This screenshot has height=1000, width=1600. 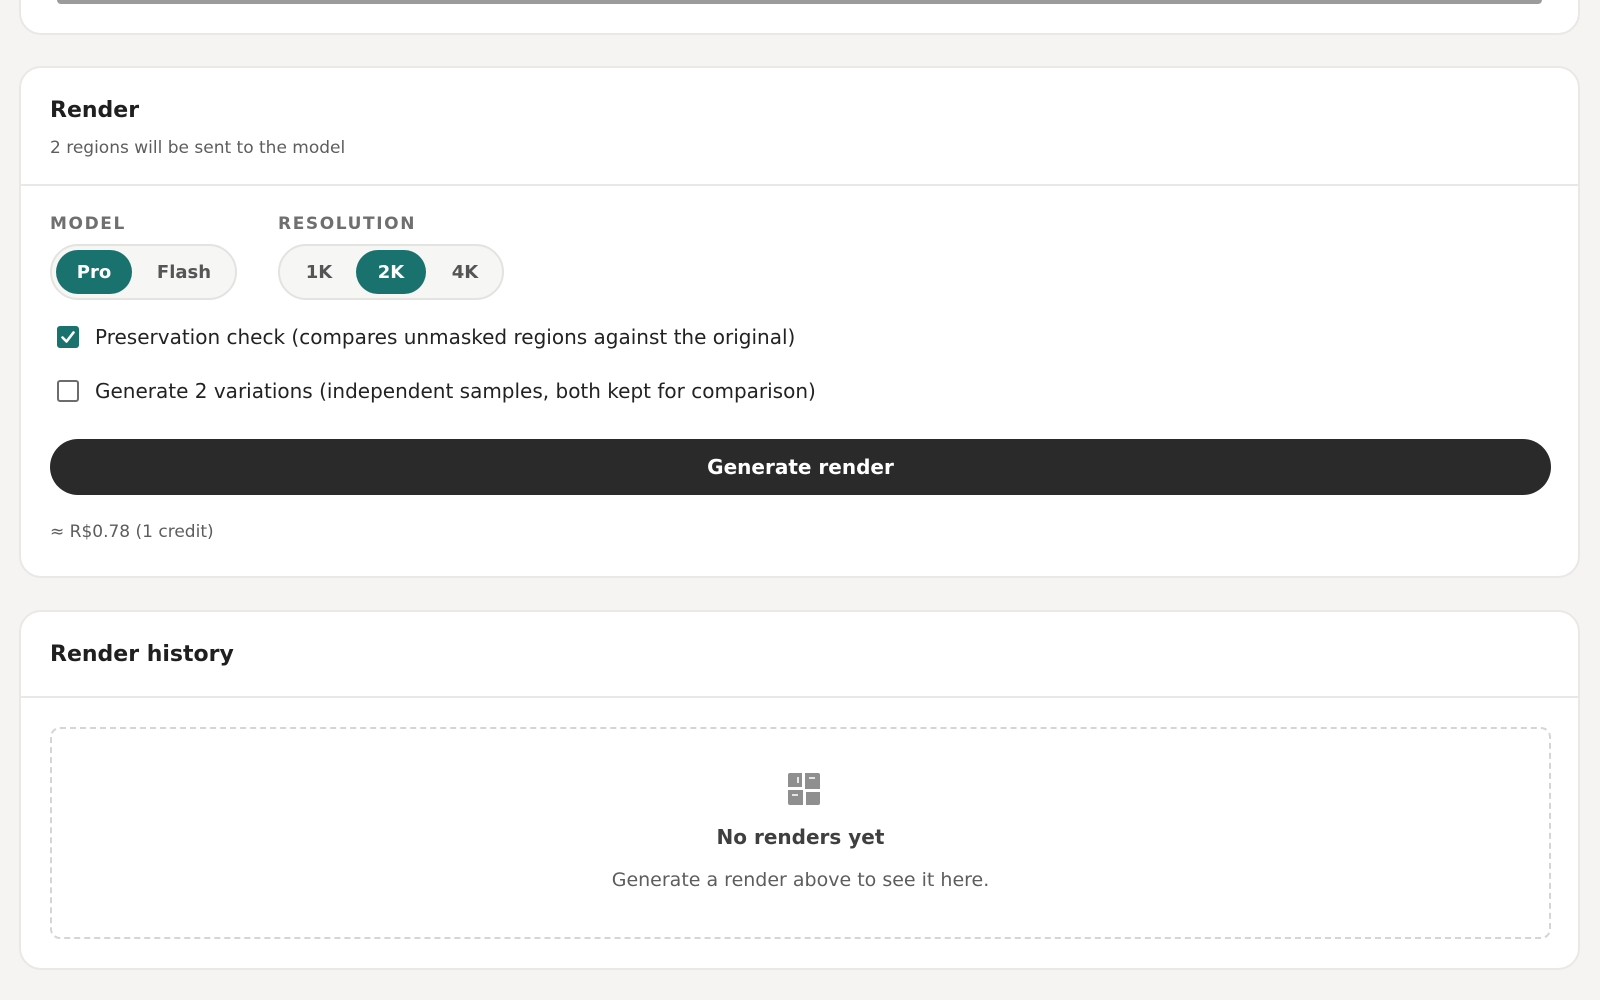 I want to click on previous-section-bar, so click(x=799, y=2).